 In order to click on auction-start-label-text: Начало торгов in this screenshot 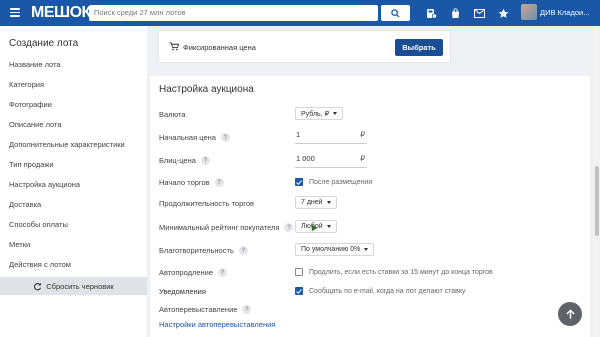, I will do `click(184, 182)`.